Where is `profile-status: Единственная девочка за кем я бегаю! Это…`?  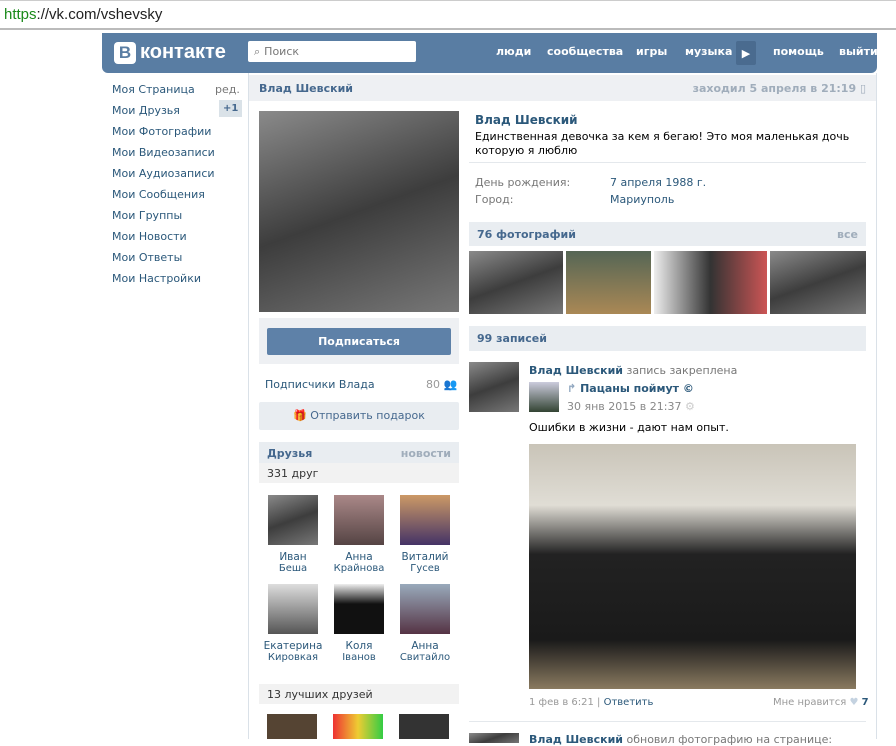 profile-status: Единственная девочка за кем я бегаю! Это… is located at coordinates (662, 143).